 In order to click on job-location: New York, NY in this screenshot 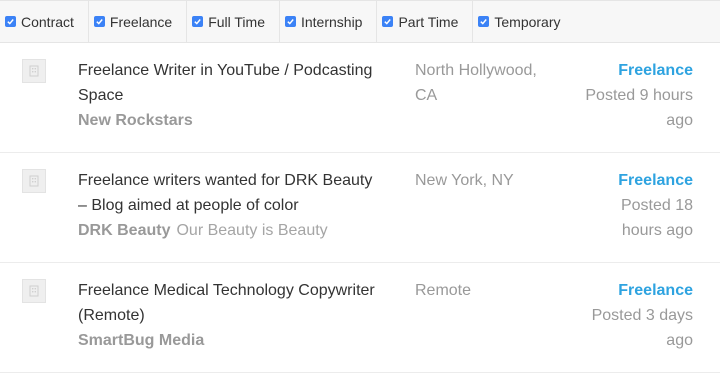, I will do `click(490, 180)`.